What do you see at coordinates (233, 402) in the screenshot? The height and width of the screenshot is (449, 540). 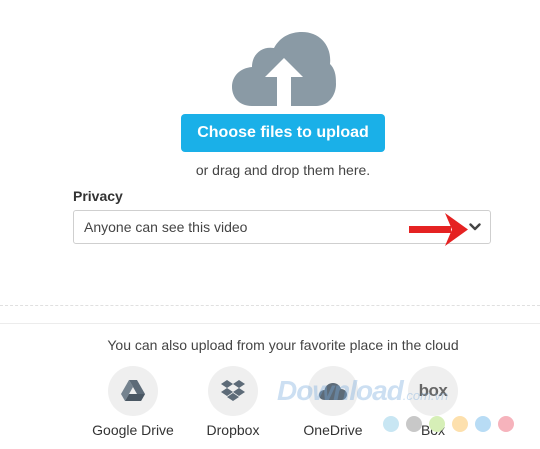 I see `dropbox-button: Dropbox` at bounding box center [233, 402].